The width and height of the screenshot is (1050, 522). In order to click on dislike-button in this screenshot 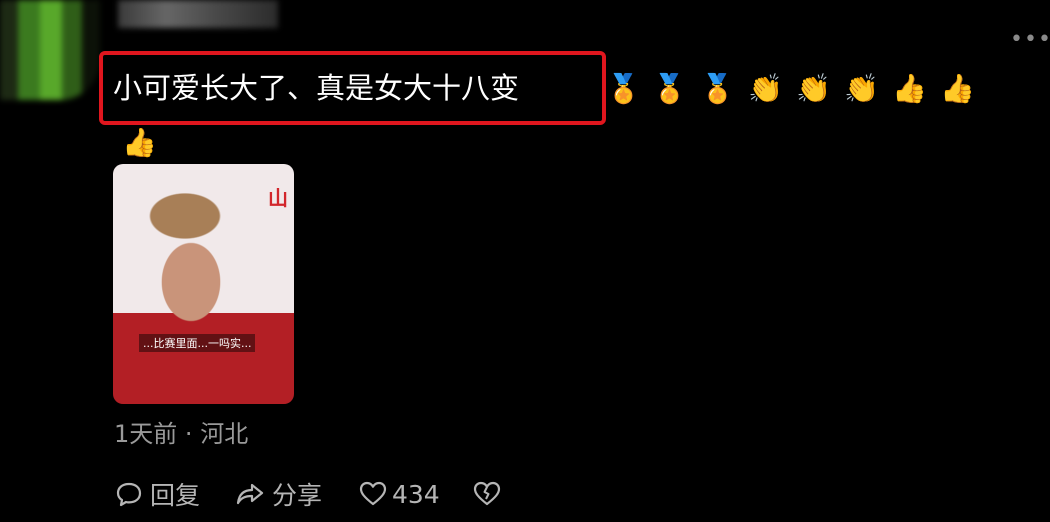, I will do `click(487, 494)`.